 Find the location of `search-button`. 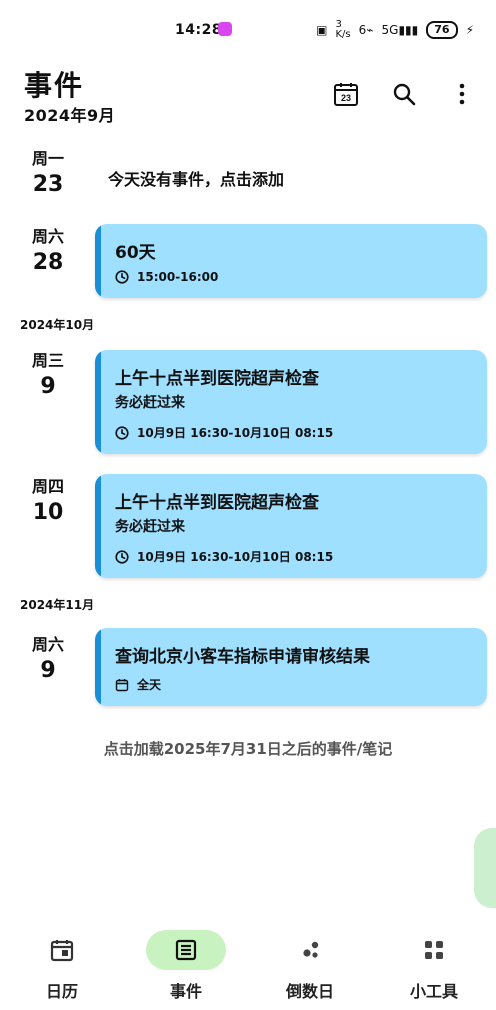

search-button is located at coordinates (404, 94).